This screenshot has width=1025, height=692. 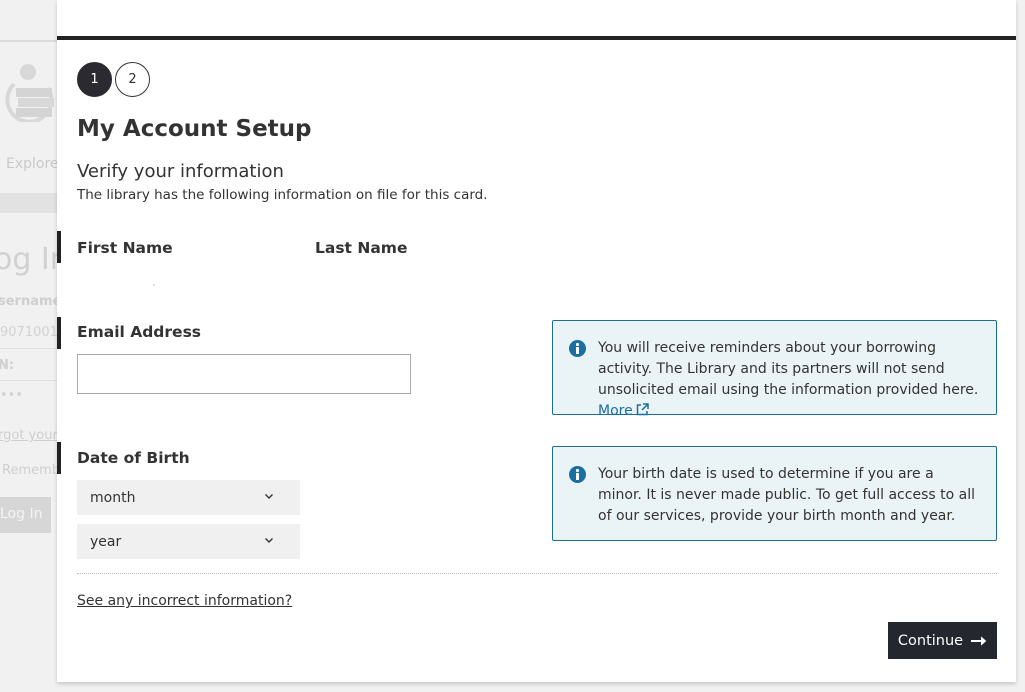 What do you see at coordinates (615, 411) in the screenshot?
I see `more-link-label: More` at bounding box center [615, 411].